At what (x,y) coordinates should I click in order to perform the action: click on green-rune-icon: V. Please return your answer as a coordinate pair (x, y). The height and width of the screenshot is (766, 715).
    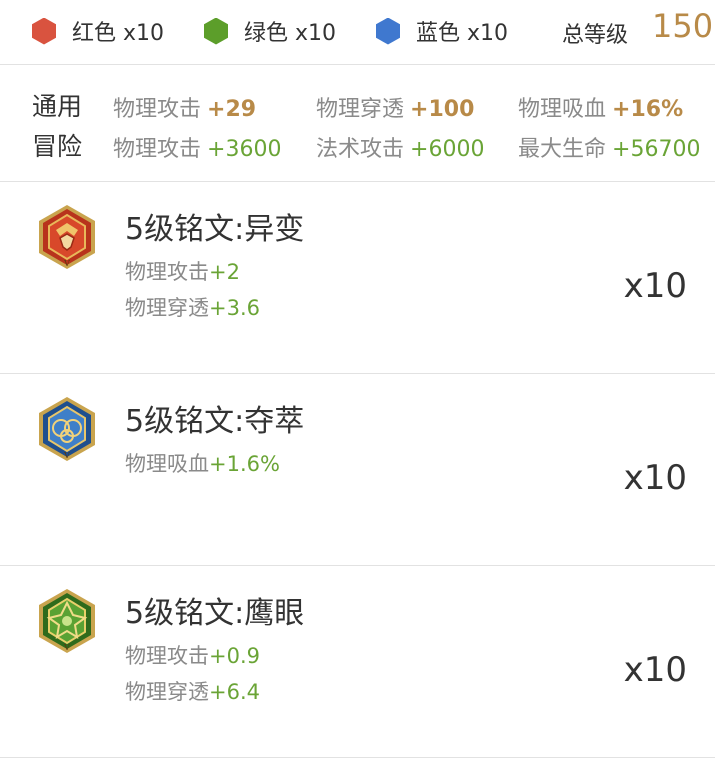
    Looking at the image, I should click on (67, 621).